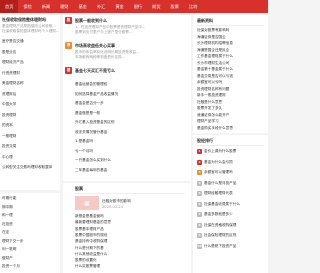  I want to click on right-top-item: 长沙市理财生活公司, so click(231, 63).